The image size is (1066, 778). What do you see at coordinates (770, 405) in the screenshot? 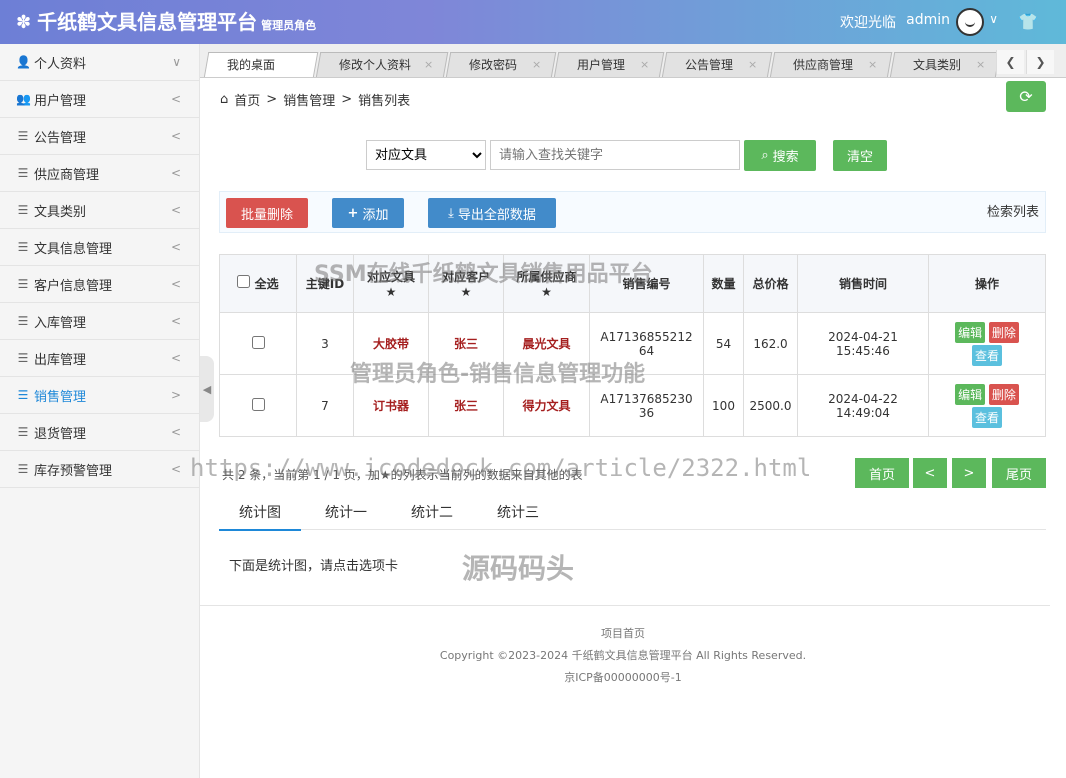
I see `cell-total: 2500.0` at bounding box center [770, 405].